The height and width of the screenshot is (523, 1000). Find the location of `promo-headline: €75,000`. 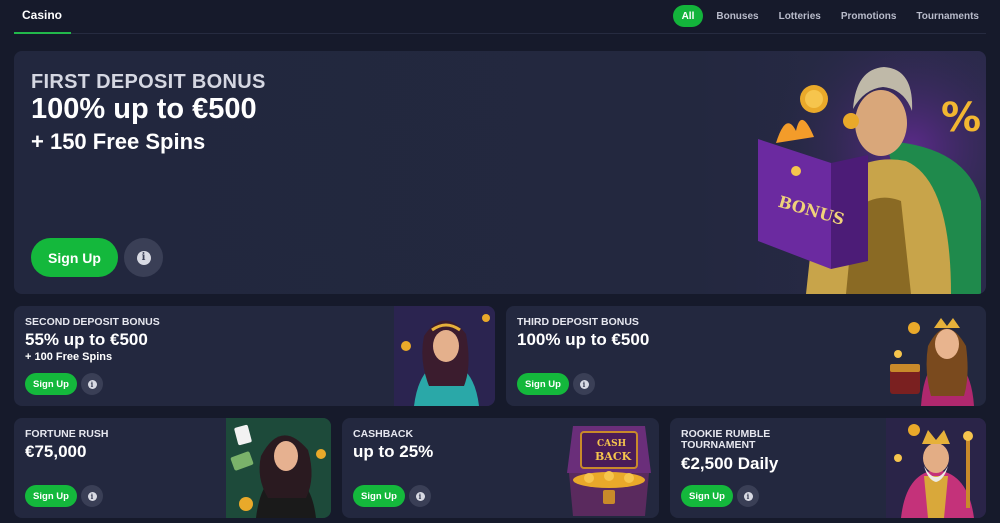

promo-headline: €75,000 is located at coordinates (56, 451).